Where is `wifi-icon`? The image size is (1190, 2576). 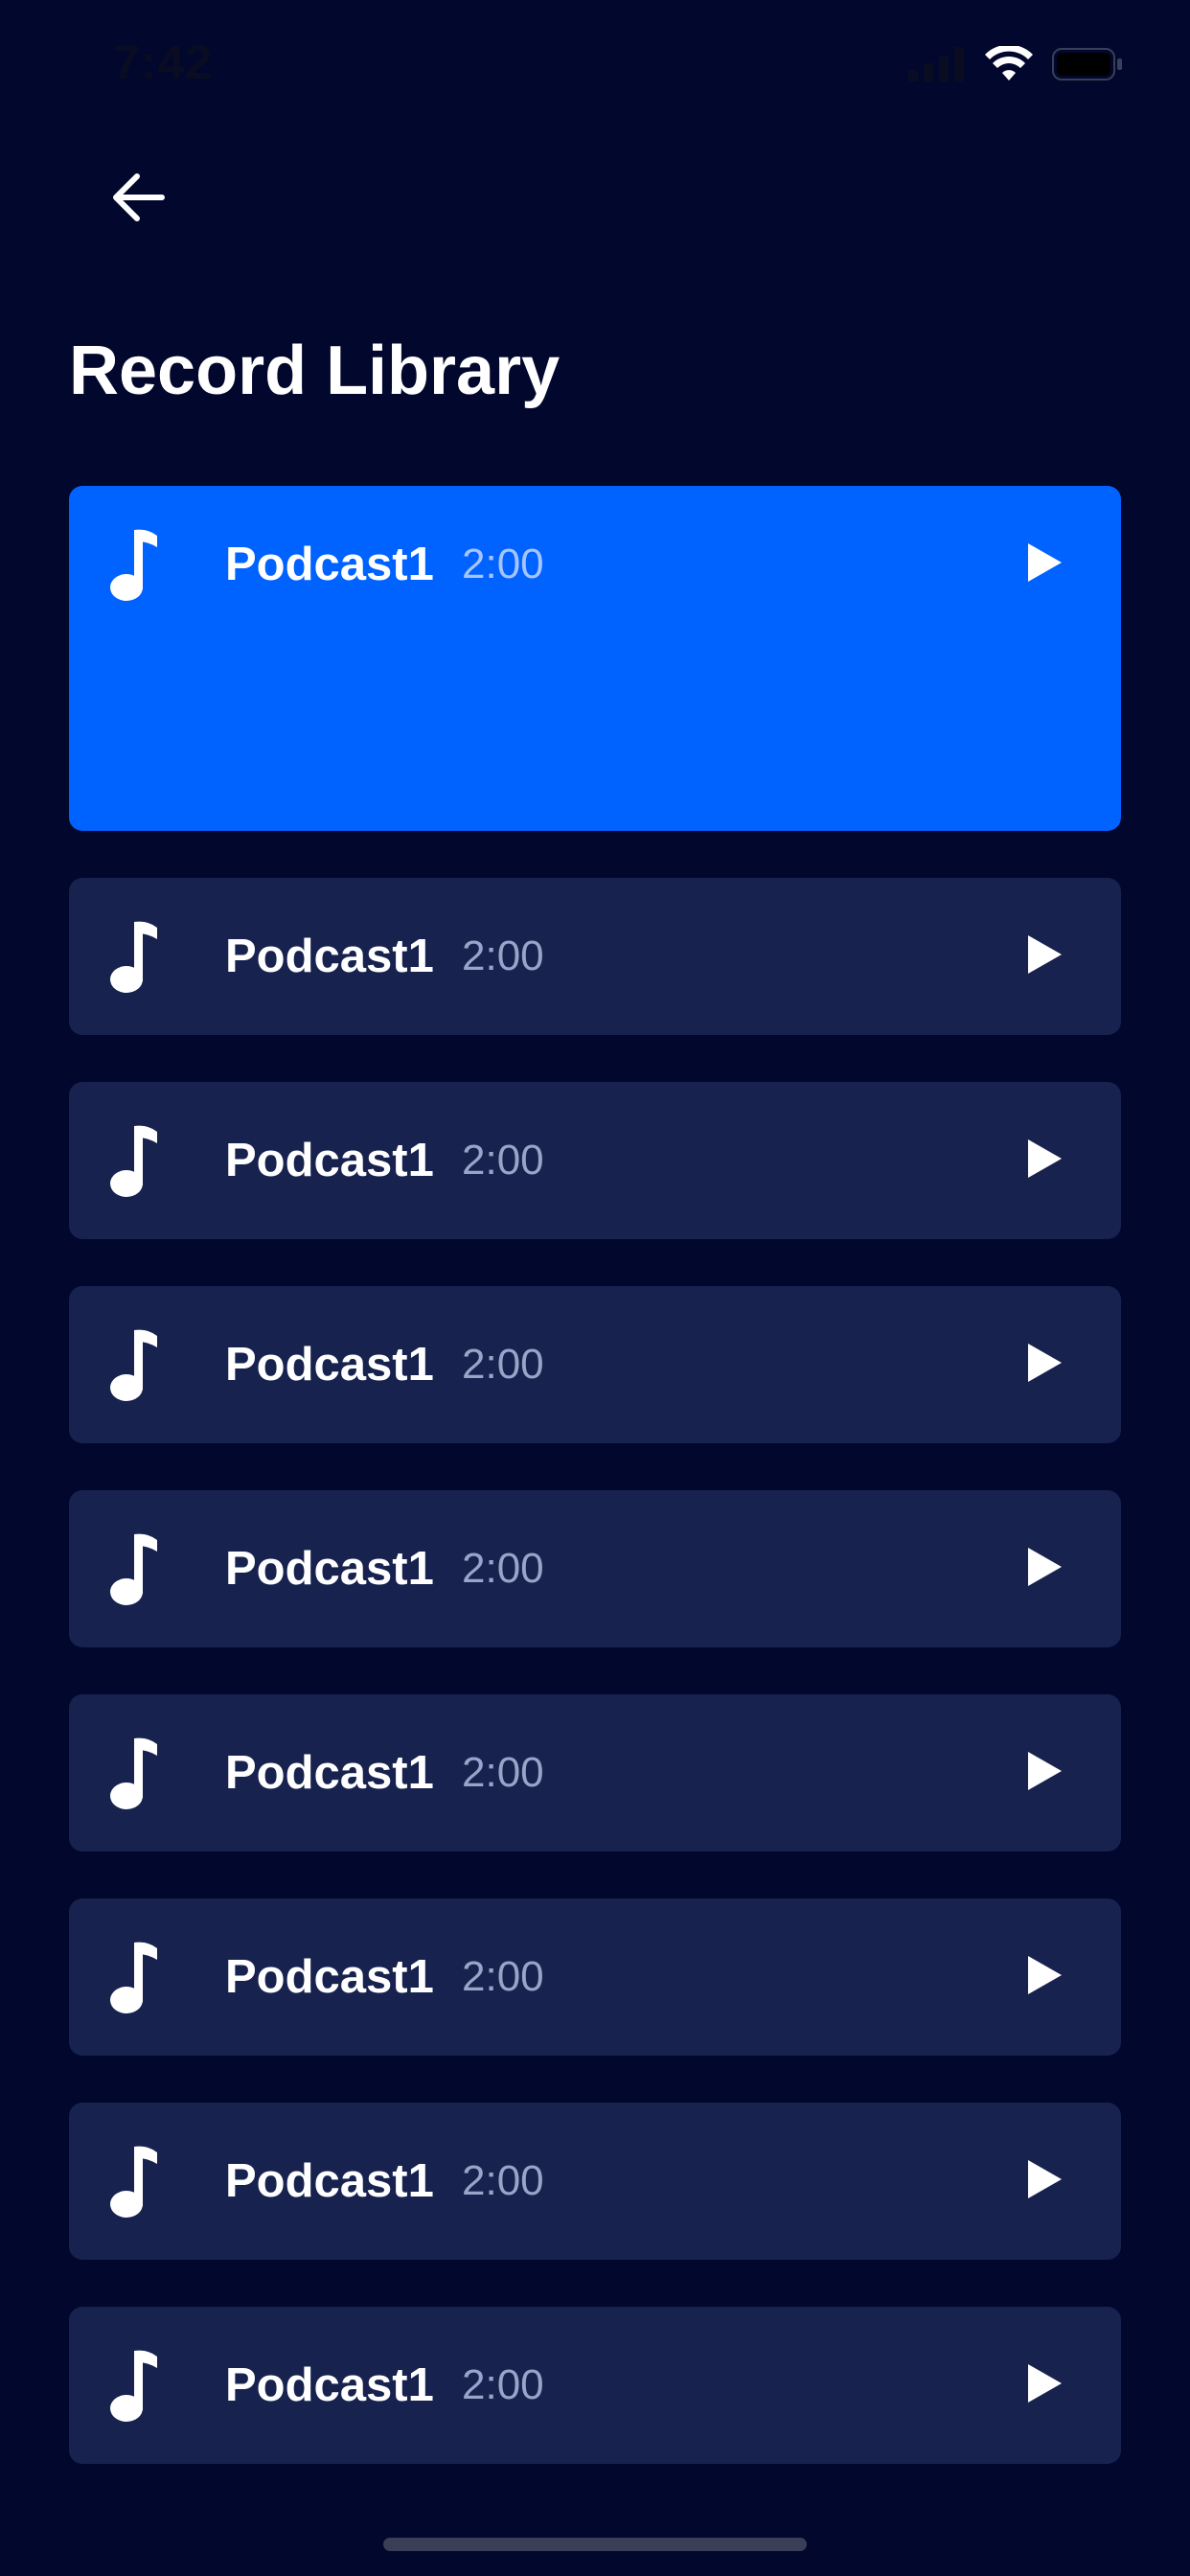
wifi-icon is located at coordinates (1009, 63).